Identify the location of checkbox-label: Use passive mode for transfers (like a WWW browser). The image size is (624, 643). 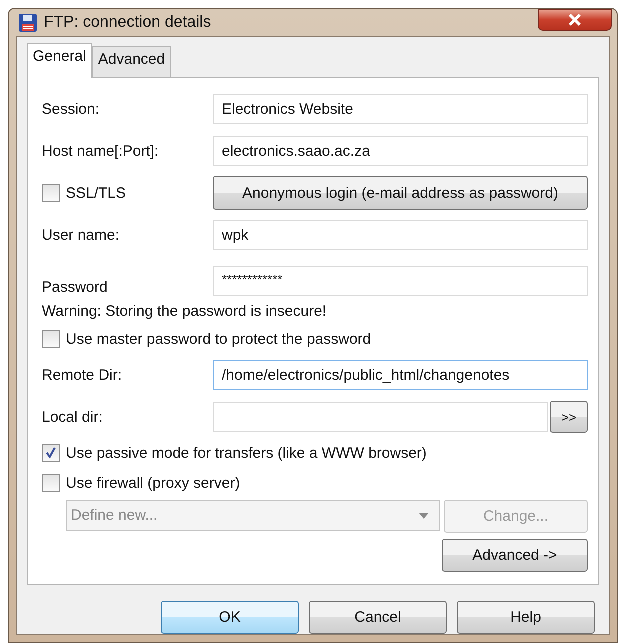
(246, 453).